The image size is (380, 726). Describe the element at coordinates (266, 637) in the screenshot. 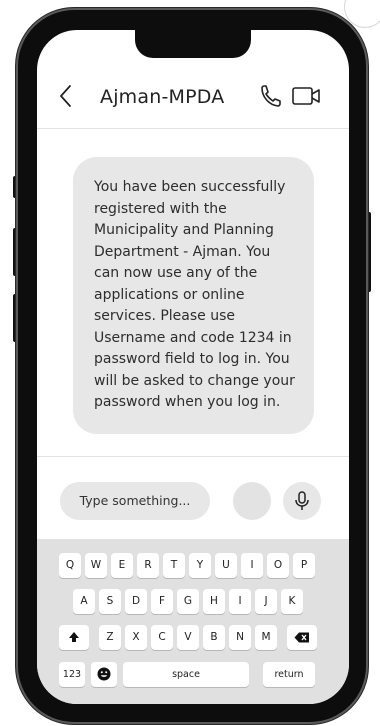

I see `key-m: M` at that location.